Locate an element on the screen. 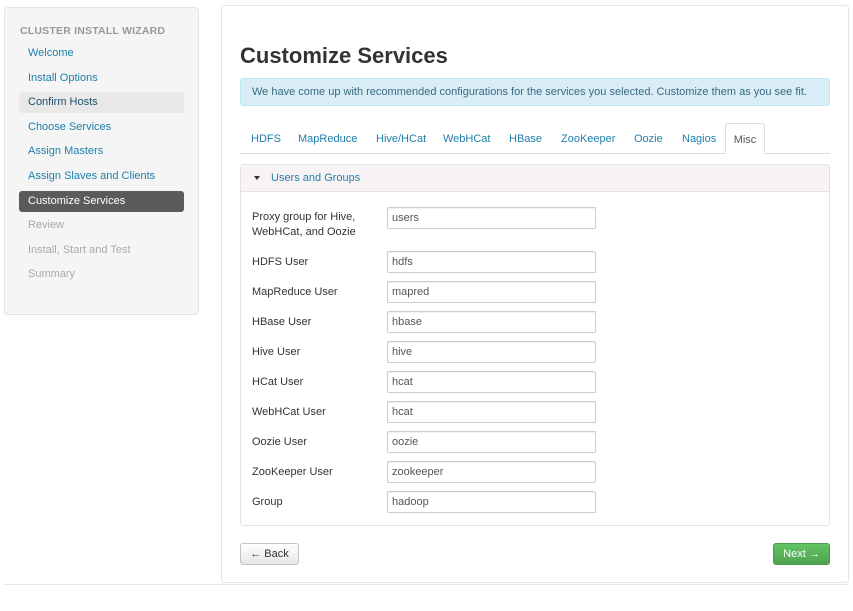 The image size is (853, 611). tab-oozie: Oozie is located at coordinates (648, 138).